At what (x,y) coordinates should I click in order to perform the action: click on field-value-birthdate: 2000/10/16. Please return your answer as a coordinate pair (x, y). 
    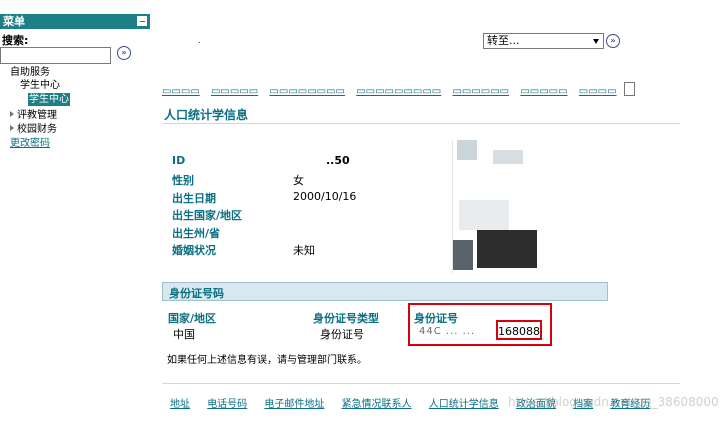
    Looking at the image, I should click on (325, 196).